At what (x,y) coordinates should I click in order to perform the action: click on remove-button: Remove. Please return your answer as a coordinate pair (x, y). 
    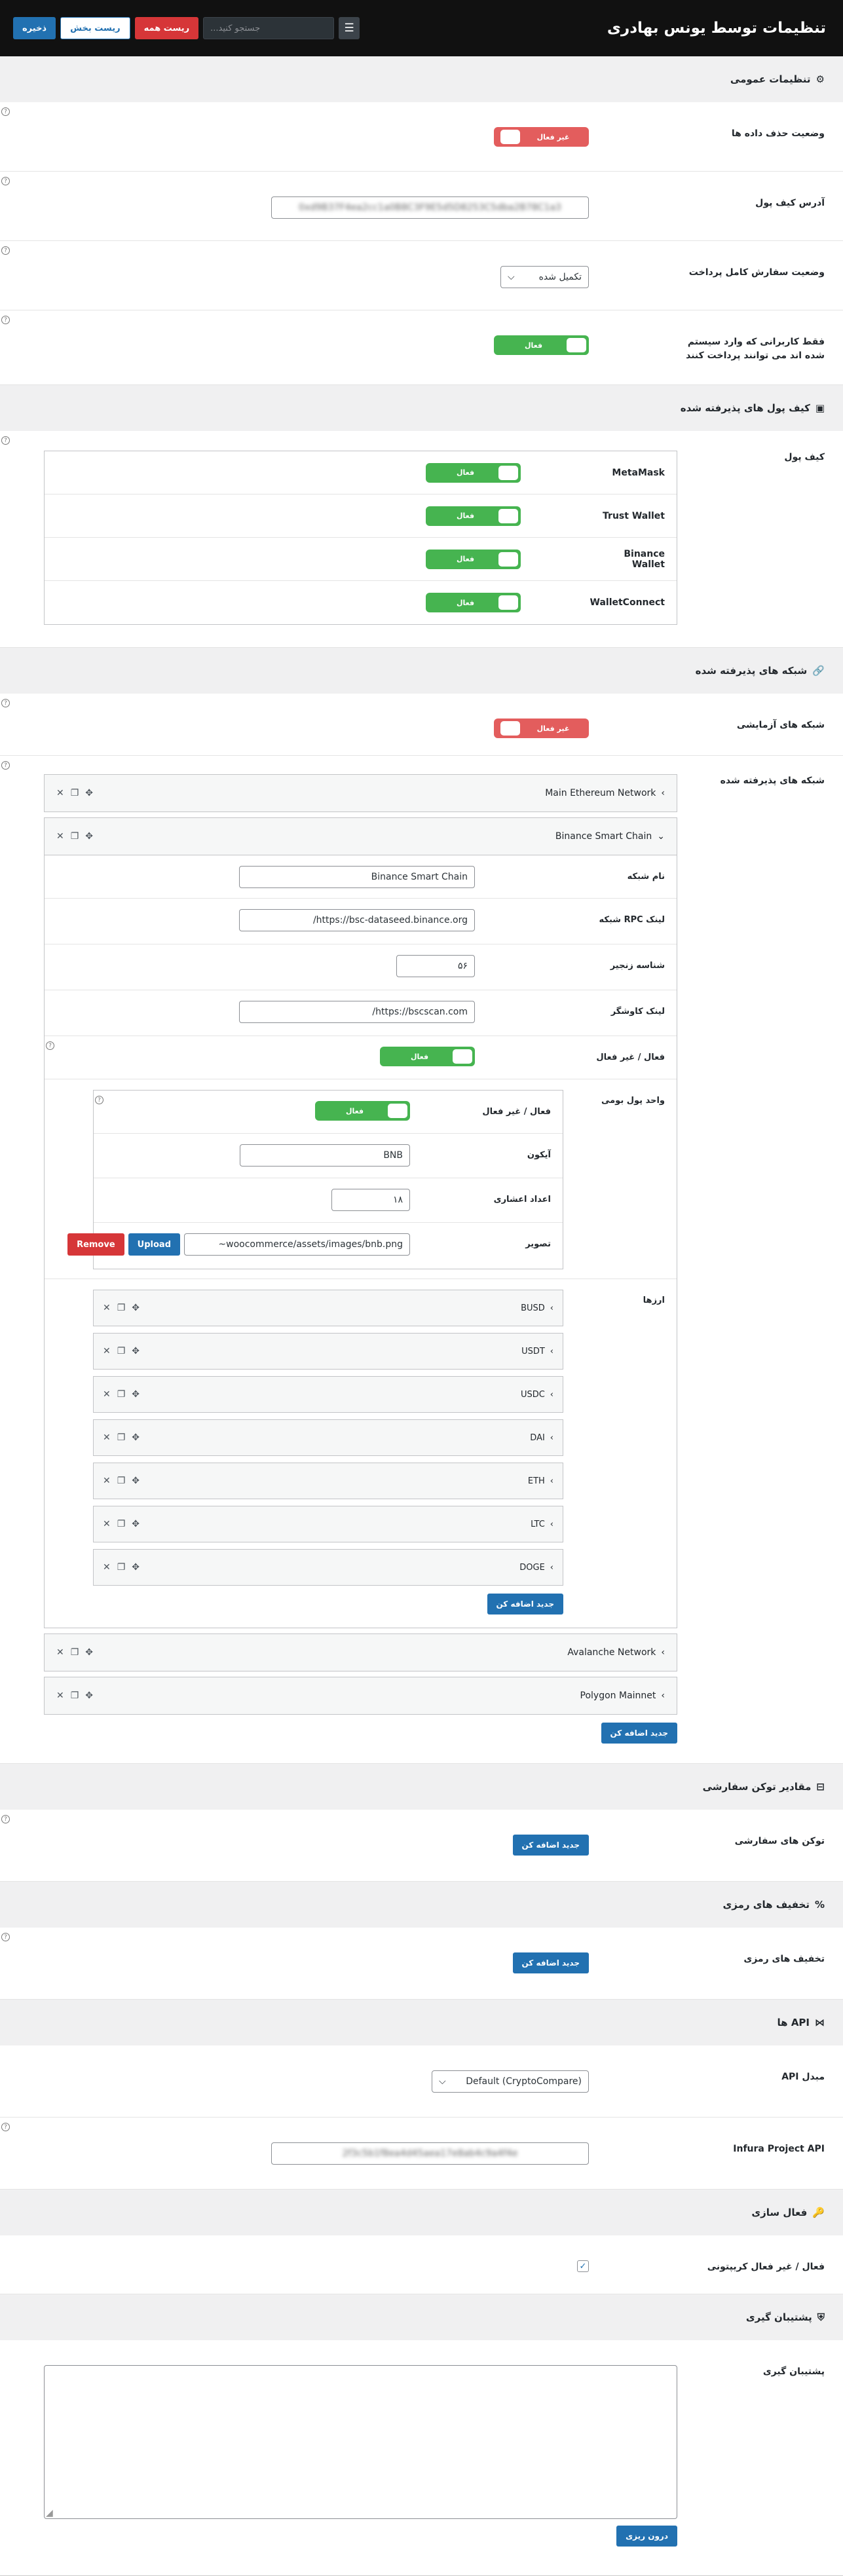
    Looking at the image, I should click on (95, 1244).